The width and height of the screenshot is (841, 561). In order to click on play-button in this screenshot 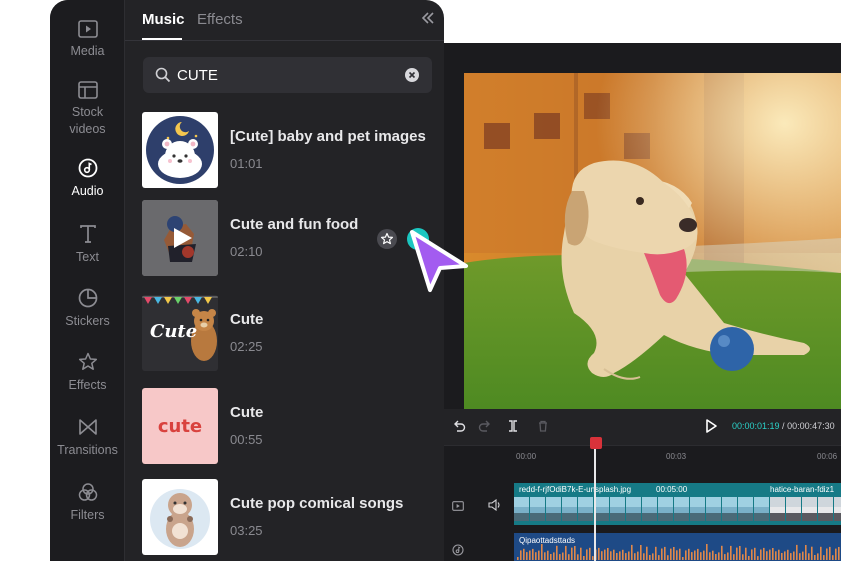, I will do `click(711, 428)`.